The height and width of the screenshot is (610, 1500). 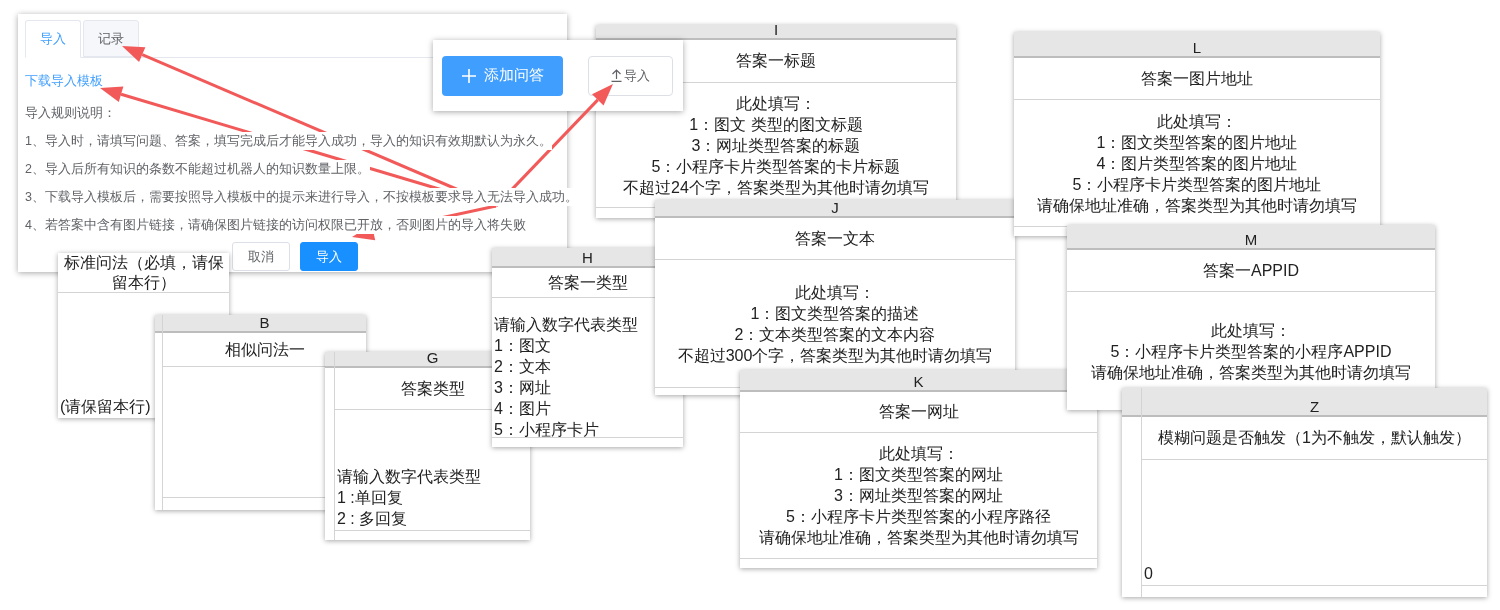 What do you see at coordinates (261, 256) in the screenshot?
I see `cancel-button: 取消` at bounding box center [261, 256].